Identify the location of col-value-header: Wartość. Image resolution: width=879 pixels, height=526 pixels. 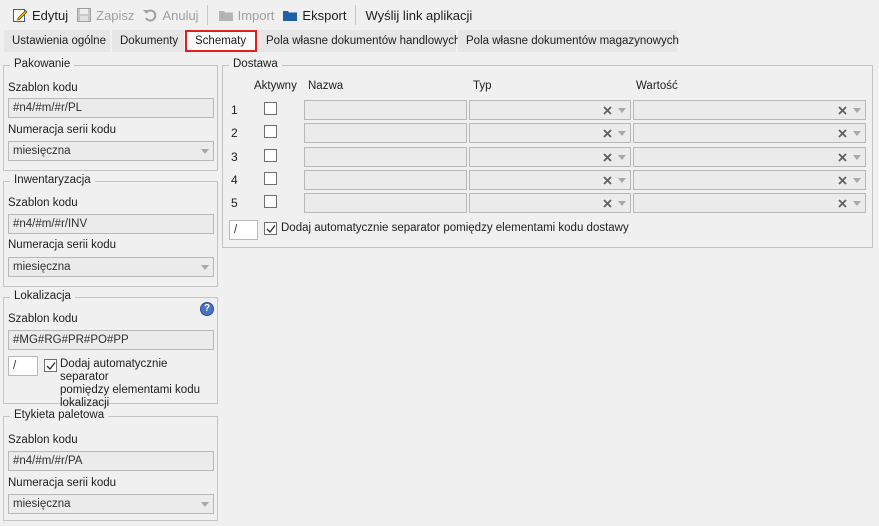
(657, 86).